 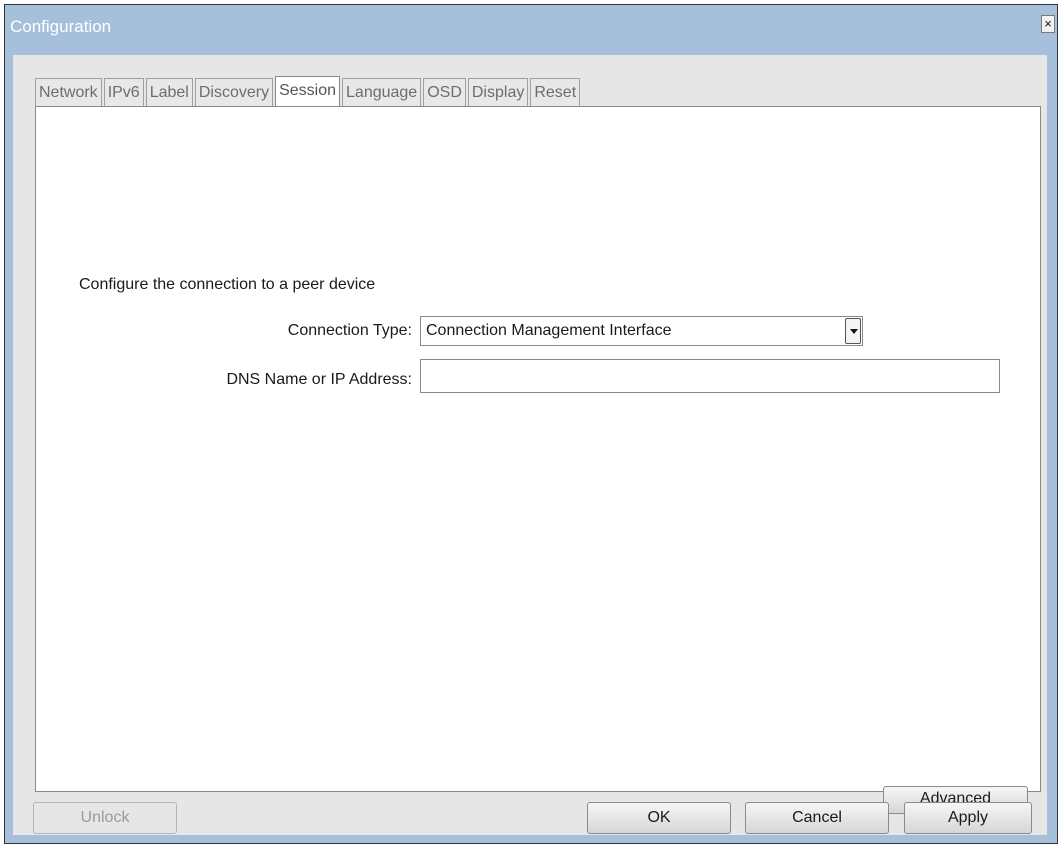 What do you see at coordinates (531, 30) in the screenshot?
I see `title-bar: Configuration ×` at bounding box center [531, 30].